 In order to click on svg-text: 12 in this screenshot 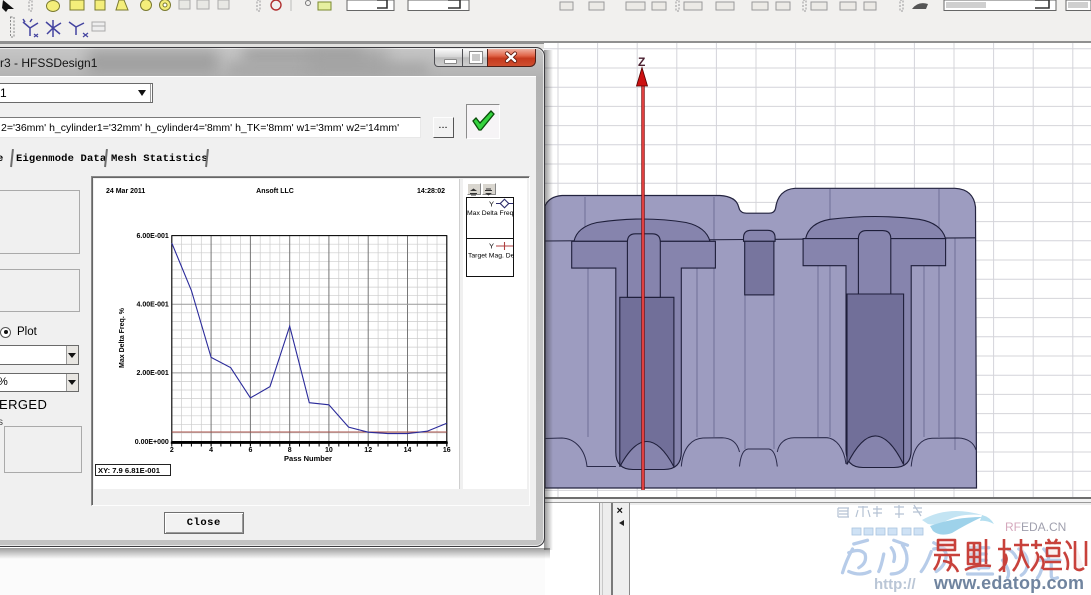, I will do `click(368, 450)`.